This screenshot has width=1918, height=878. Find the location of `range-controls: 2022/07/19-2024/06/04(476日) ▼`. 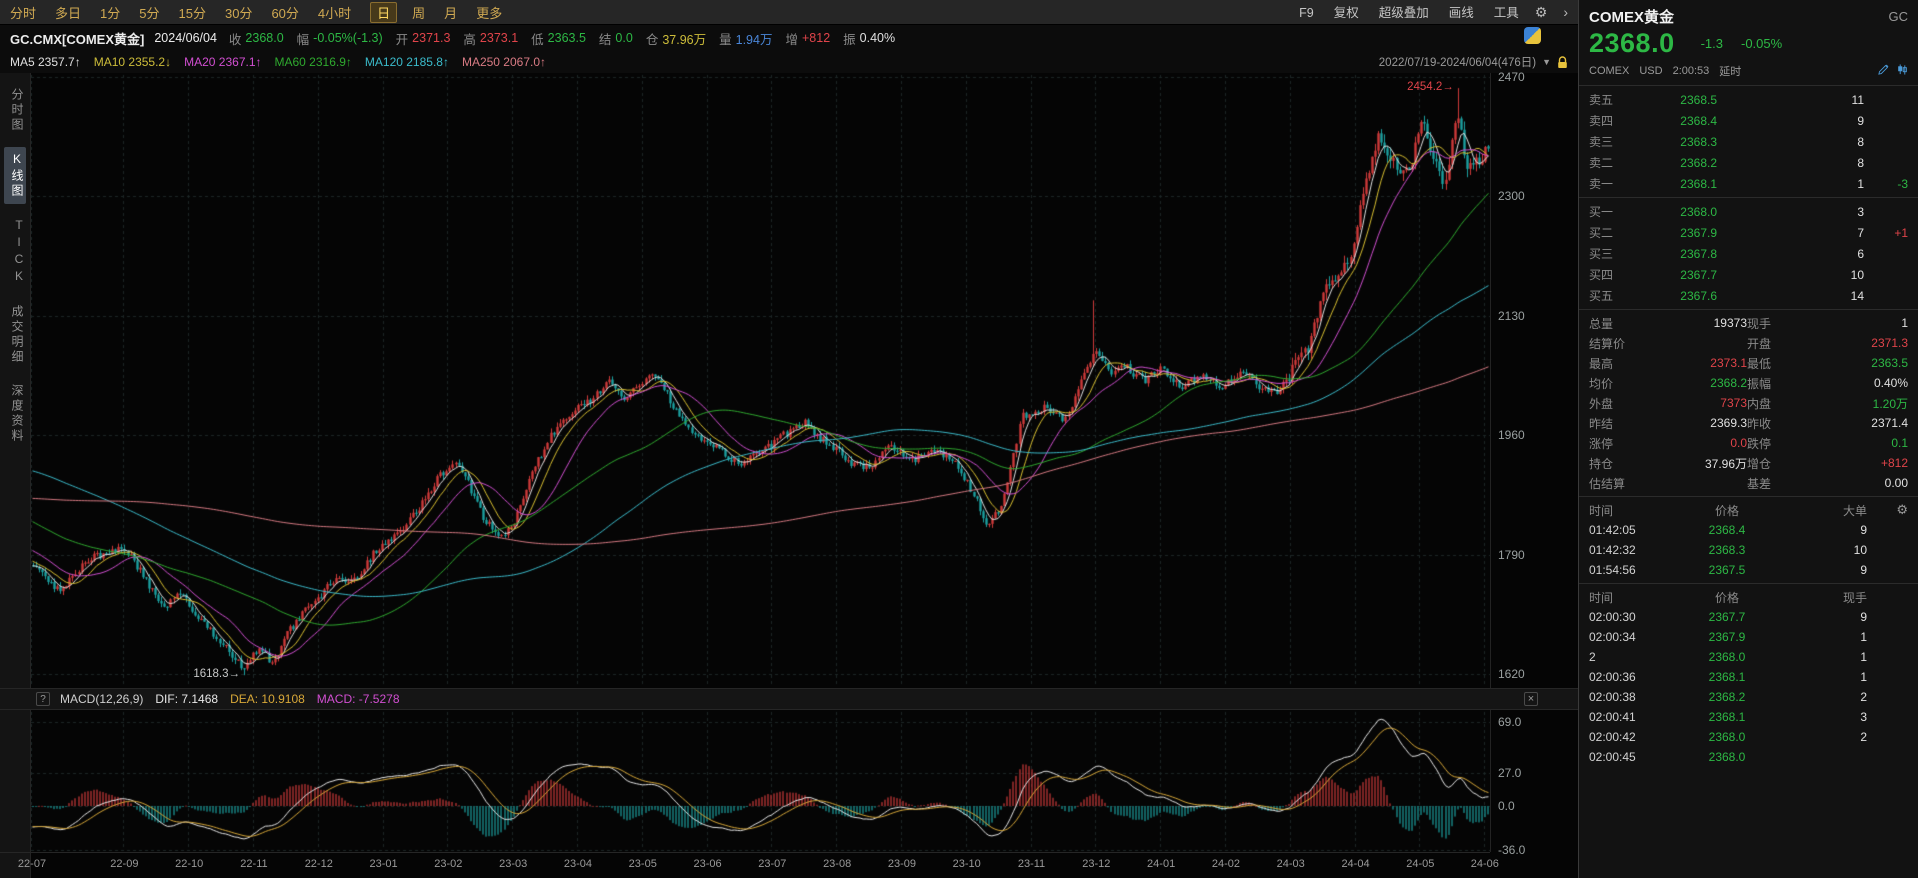

range-controls: 2022/07/19-2024/06/04(476日) ▼ is located at coordinates (1478, 62).